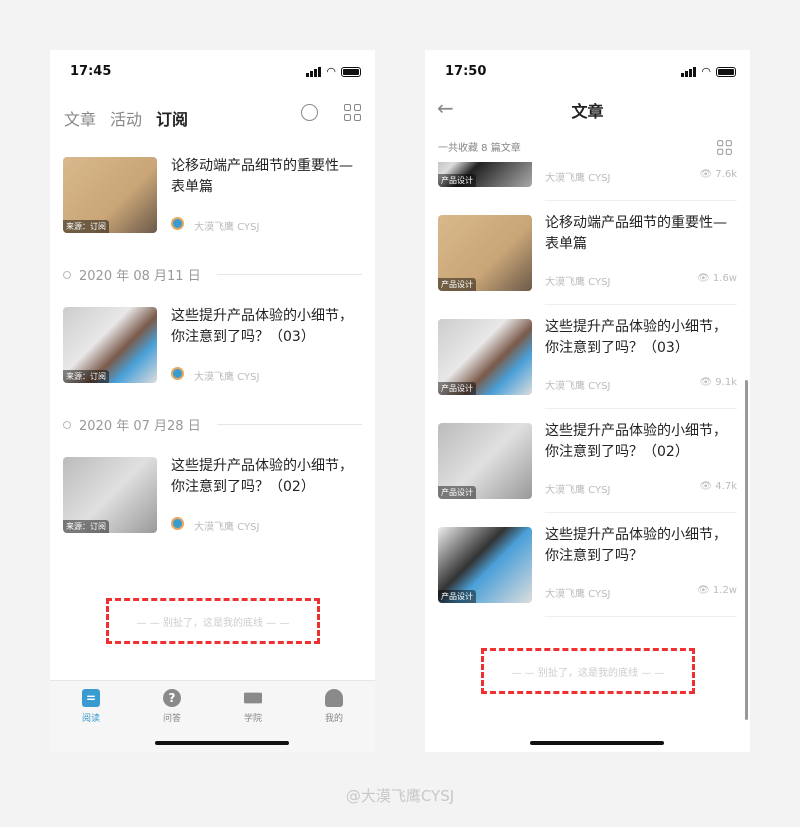 The height and width of the screenshot is (827, 800). I want to click on tabbar-label: 问答, so click(171, 719).